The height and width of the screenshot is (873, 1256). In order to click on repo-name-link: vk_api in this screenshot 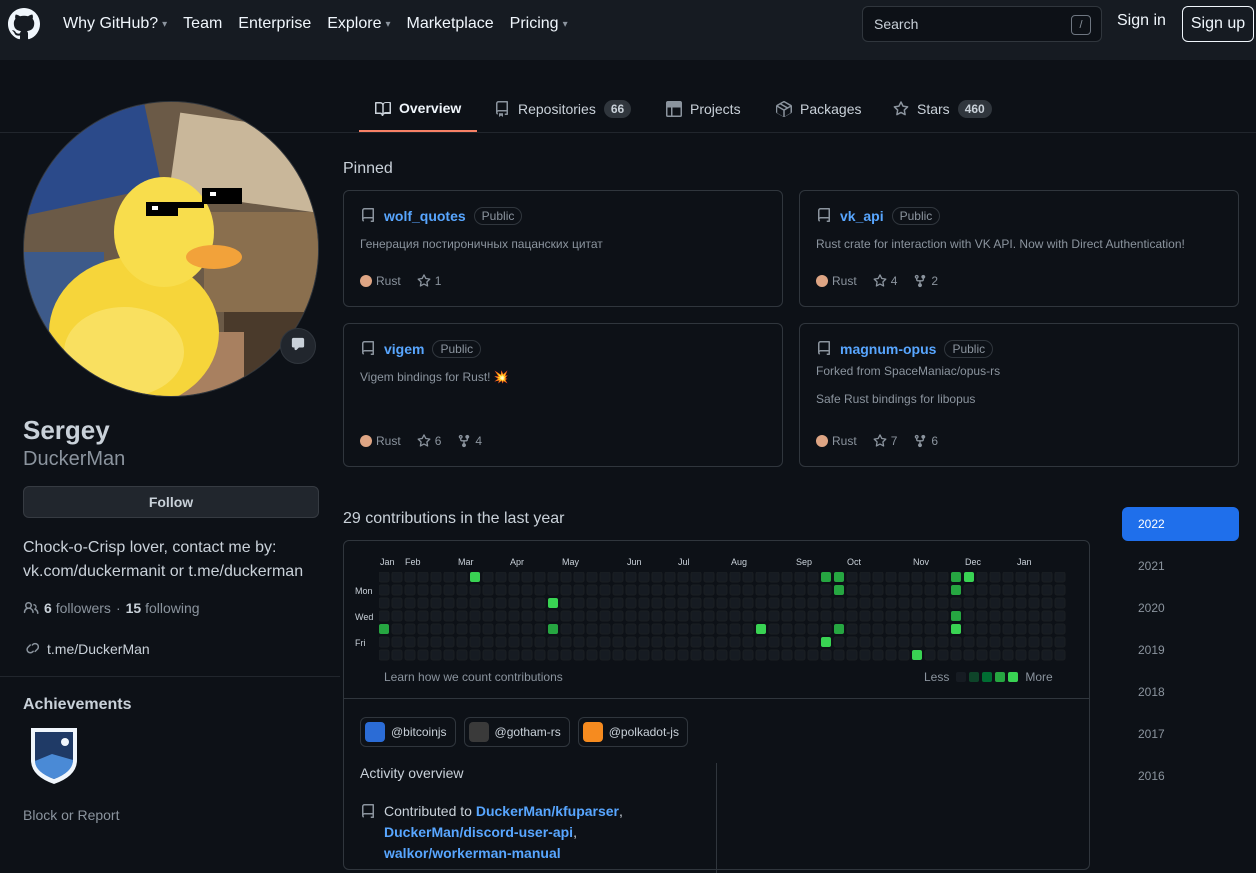, I will do `click(862, 216)`.